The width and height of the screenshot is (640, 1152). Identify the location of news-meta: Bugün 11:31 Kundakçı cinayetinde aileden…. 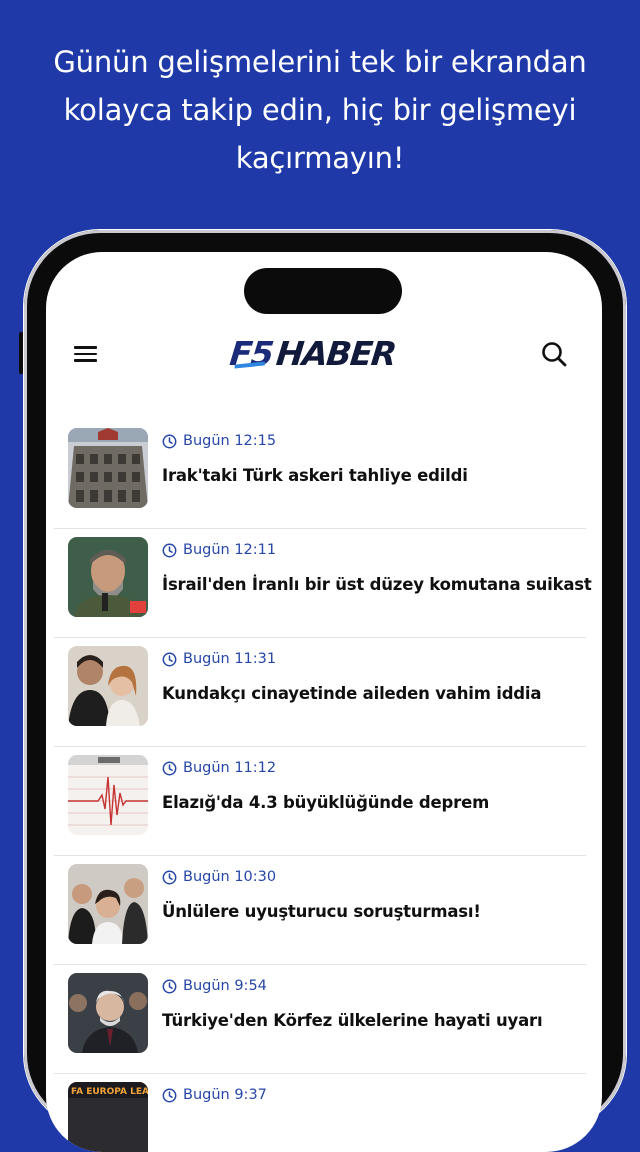
(372, 675).